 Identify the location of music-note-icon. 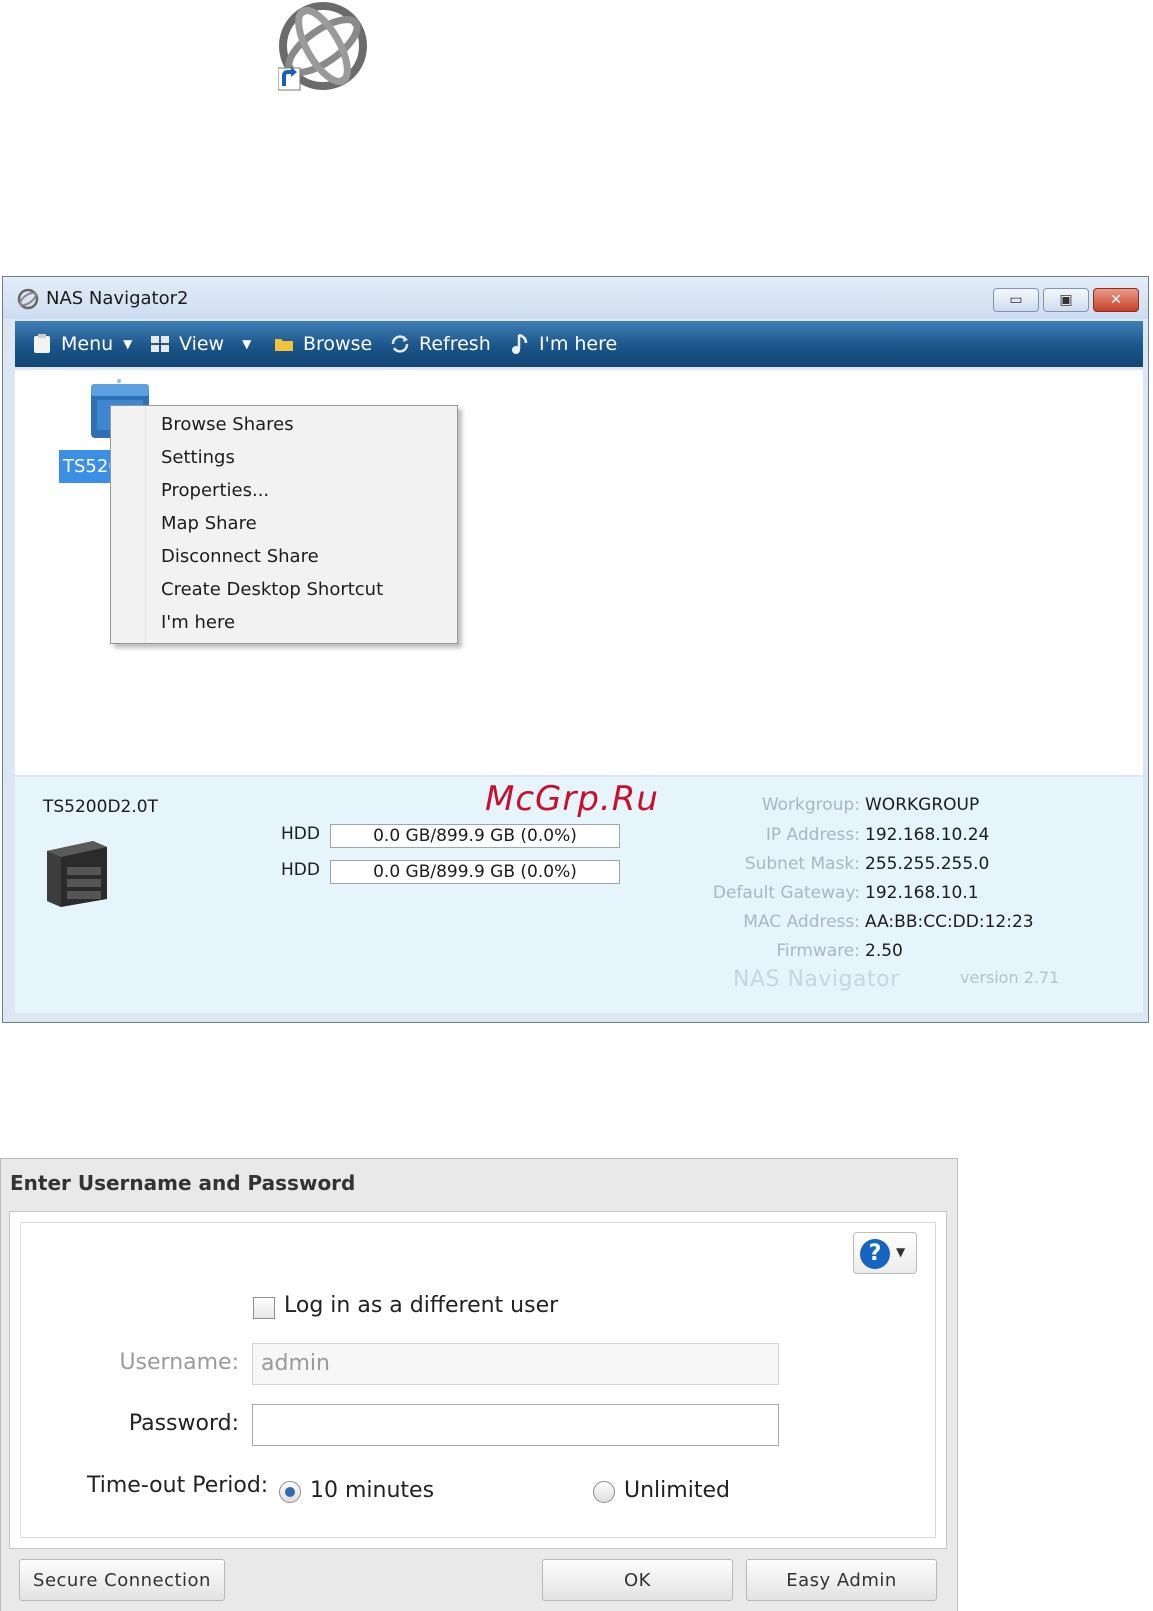
(520, 343).